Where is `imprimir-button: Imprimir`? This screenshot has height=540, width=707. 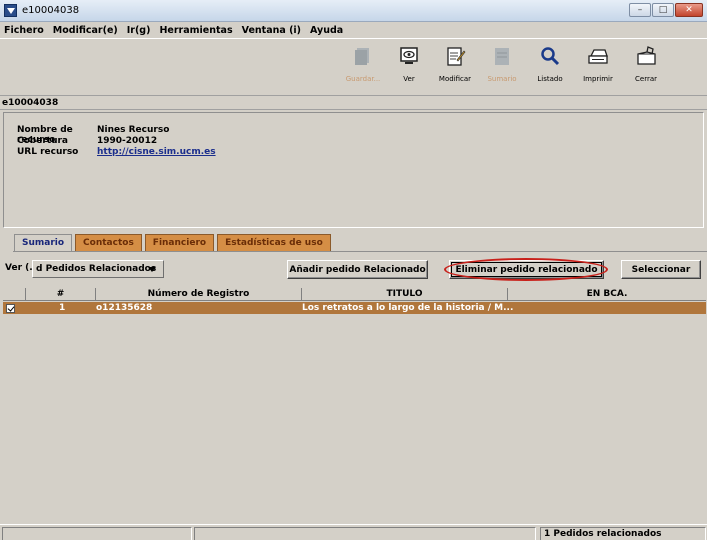 imprimir-button: Imprimir is located at coordinates (598, 68).